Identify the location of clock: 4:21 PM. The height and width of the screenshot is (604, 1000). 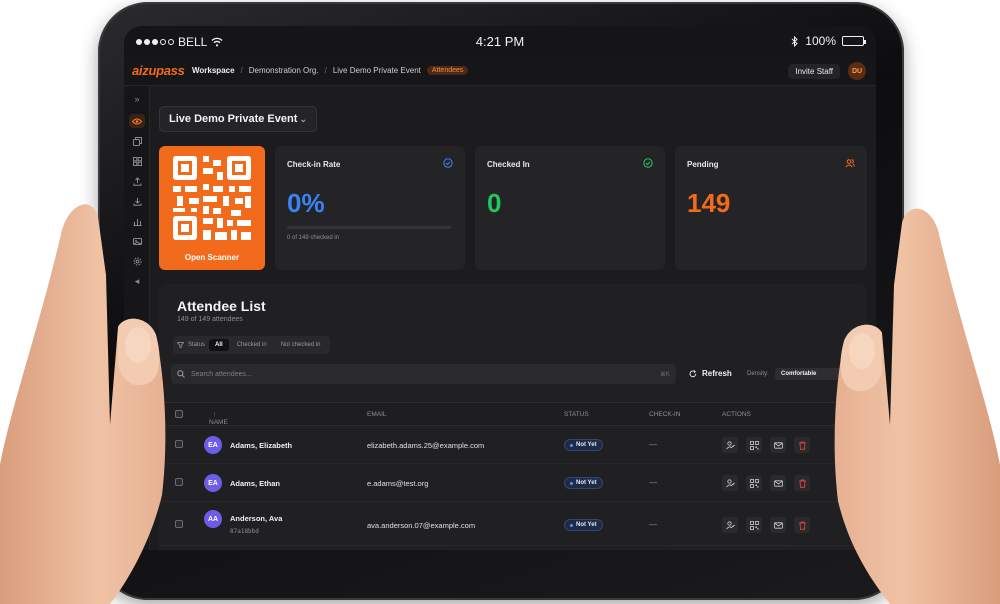
(500, 41).